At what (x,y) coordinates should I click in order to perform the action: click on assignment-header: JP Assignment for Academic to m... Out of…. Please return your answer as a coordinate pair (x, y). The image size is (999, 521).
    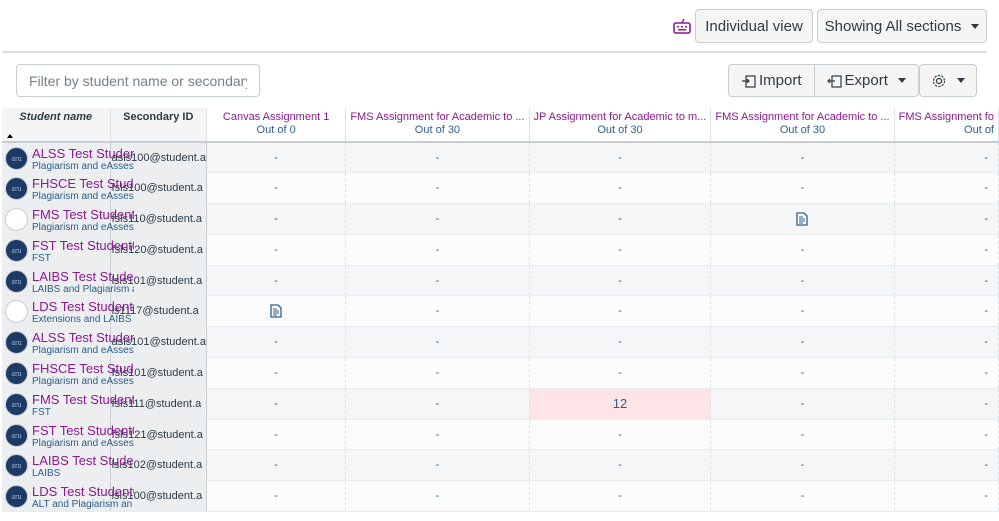
    Looking at the image, I should click on (620, 125).